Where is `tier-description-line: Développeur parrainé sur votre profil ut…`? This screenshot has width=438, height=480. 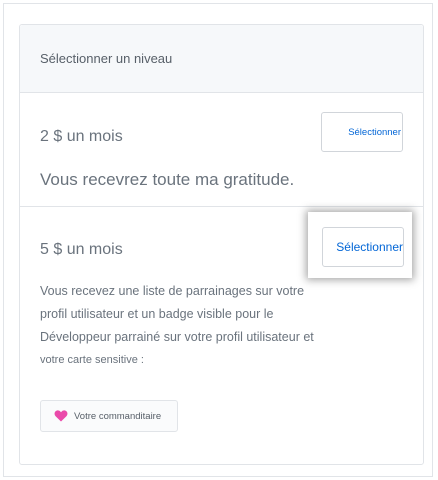 tier-description-line: Développeur parrainé sur votre profil ut… is located at coordinates (177, 337).